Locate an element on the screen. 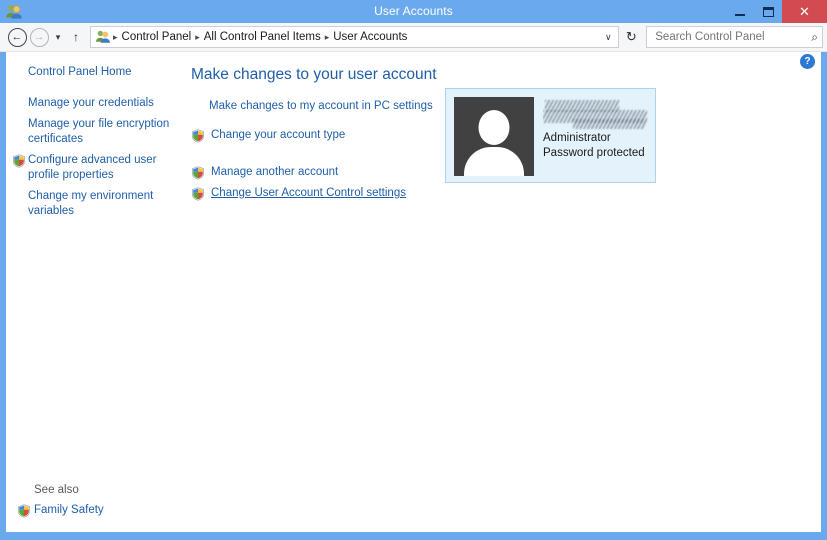 The image size is (827, 540). task-label: Change User Account Control settings is located at coordinates (308, 193).